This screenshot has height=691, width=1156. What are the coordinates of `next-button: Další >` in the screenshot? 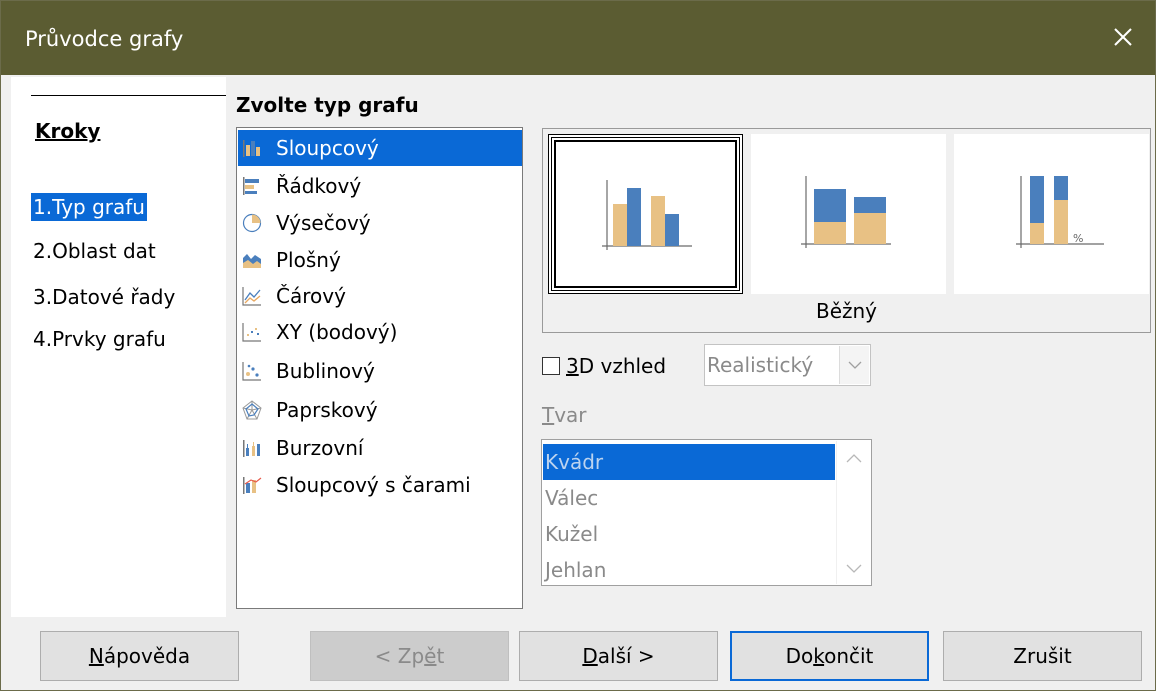 It's located at (618, 656).